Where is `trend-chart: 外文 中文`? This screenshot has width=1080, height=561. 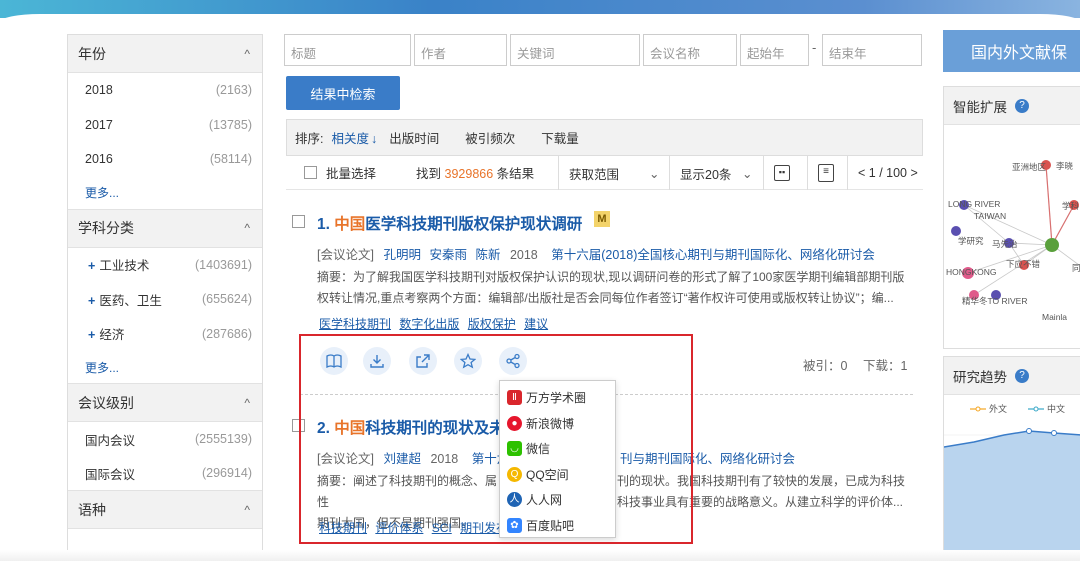 trend-chart: 外文 中文 is located at coordinates (1012, 472).